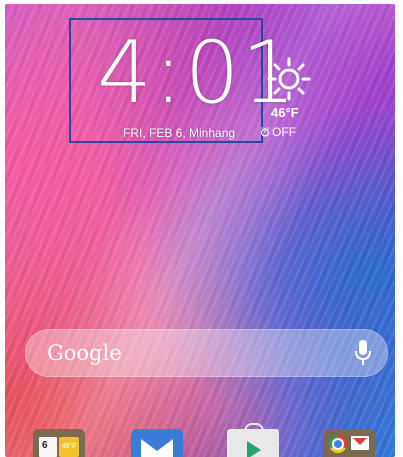 This screenshot has height=457, width=403. I want to click on weather-temperature: 46°F, so click(285, 112).